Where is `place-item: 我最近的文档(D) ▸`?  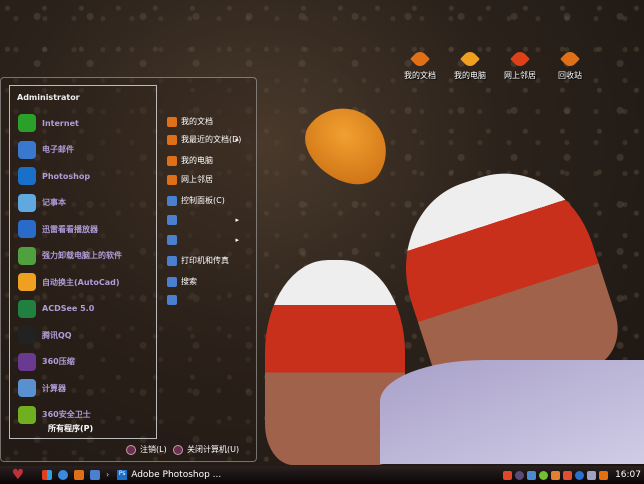 place-item: 我最近的文档(D) ▸ is located at coordinates (208, 139).